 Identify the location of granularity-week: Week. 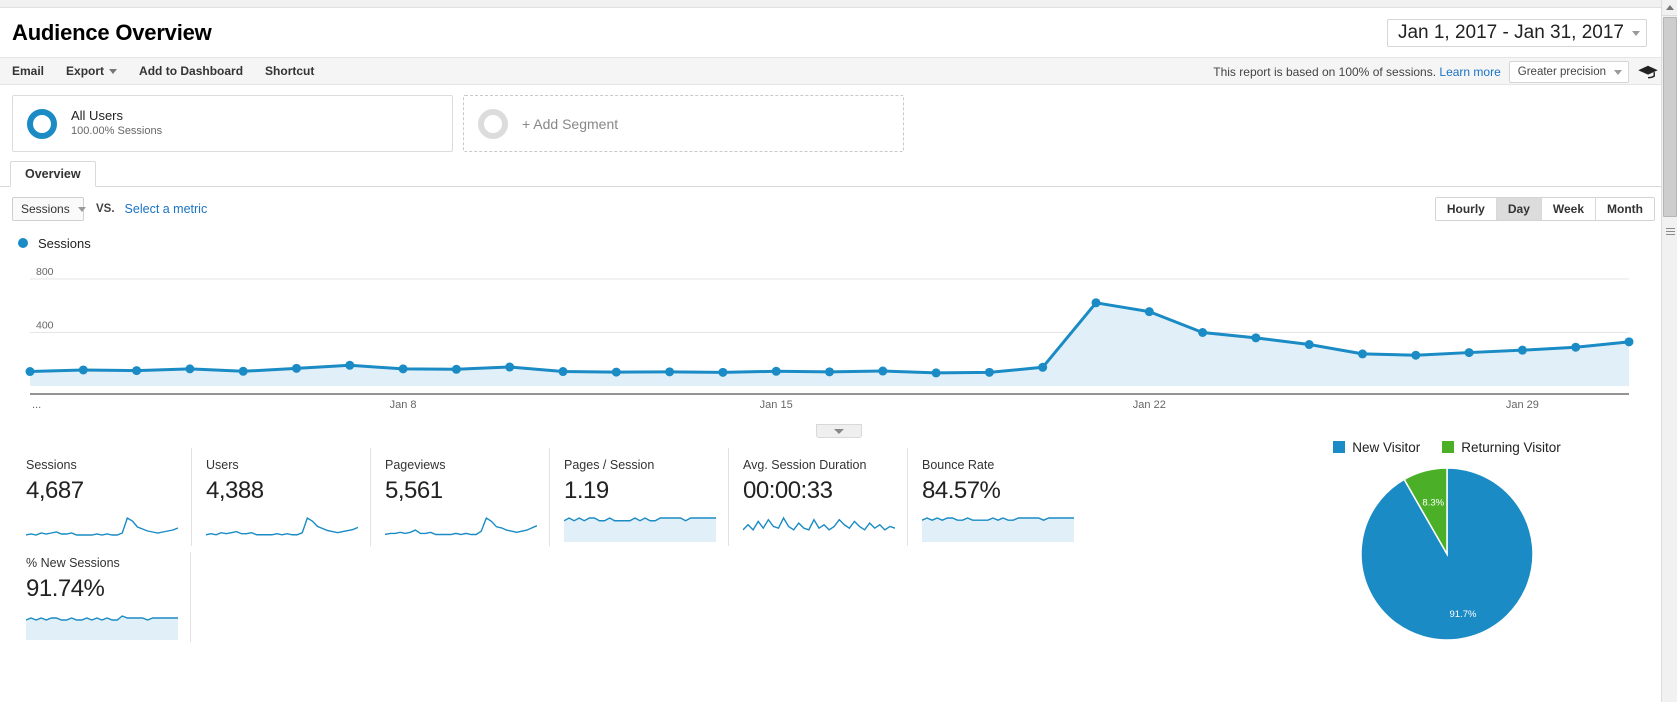
(1569, 209).